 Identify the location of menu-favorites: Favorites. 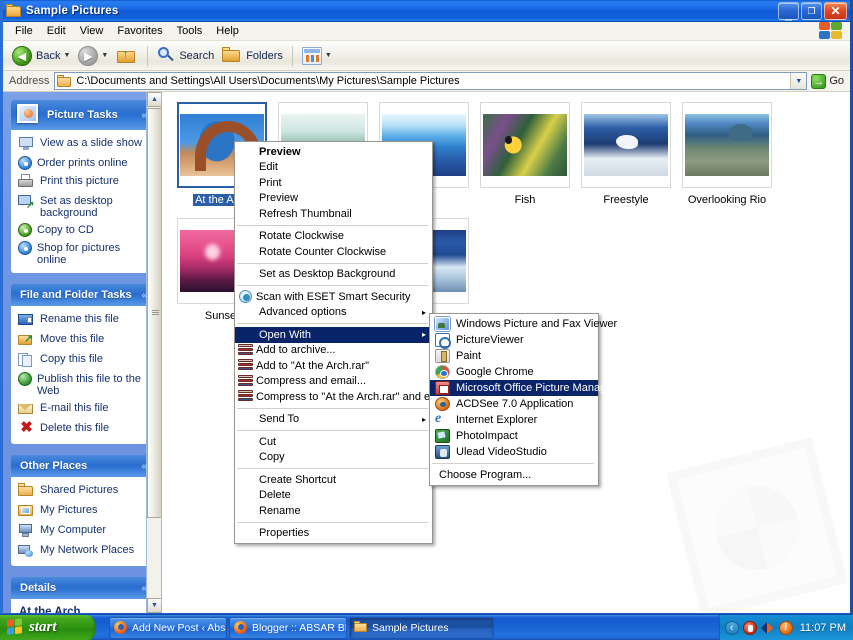
(139, 31).